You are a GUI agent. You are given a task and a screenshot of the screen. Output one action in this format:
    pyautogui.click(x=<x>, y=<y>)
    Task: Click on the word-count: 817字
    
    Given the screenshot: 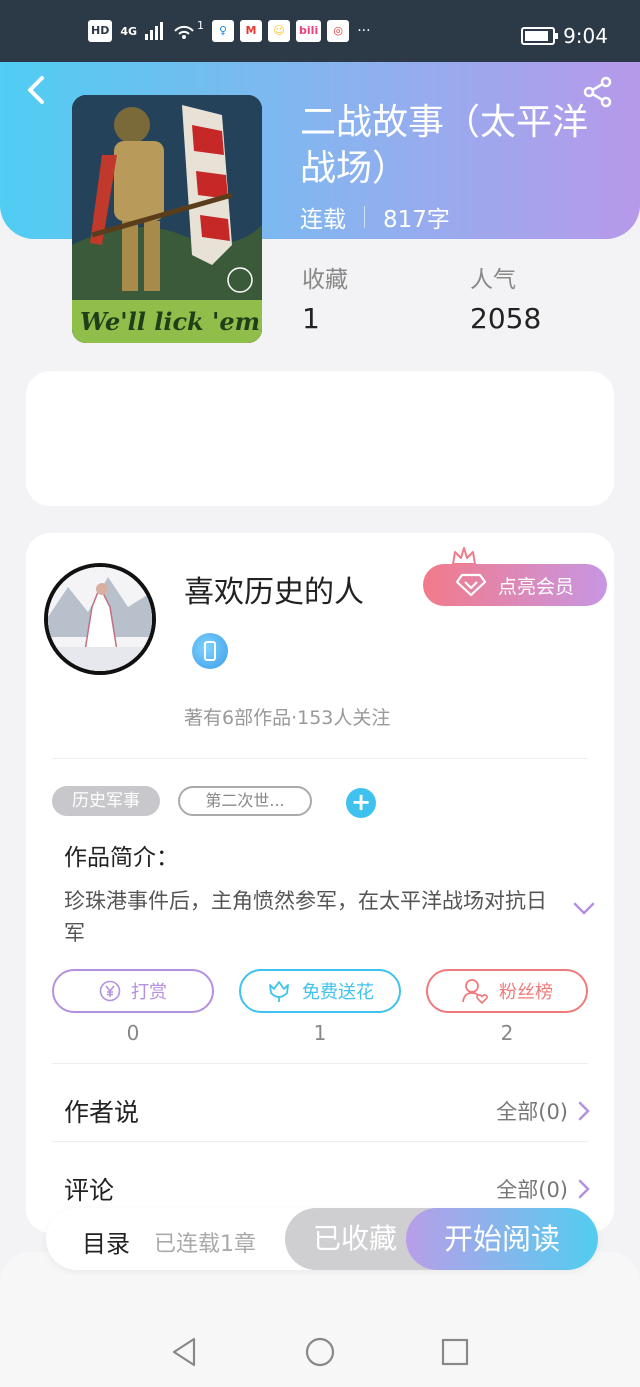 What is the action you would take?
    pyautogui.click(x=416, y=220)
    